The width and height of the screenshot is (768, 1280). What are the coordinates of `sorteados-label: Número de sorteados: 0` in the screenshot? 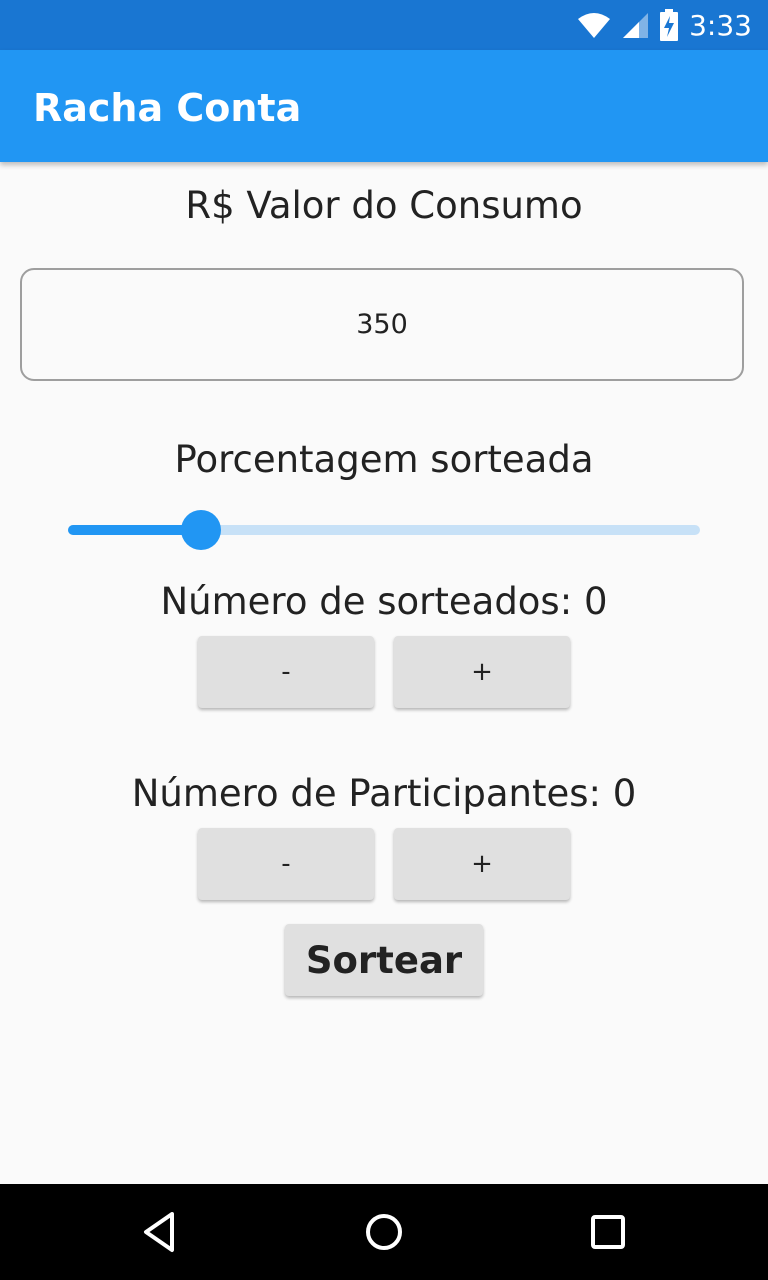 It's located at (384, 601).